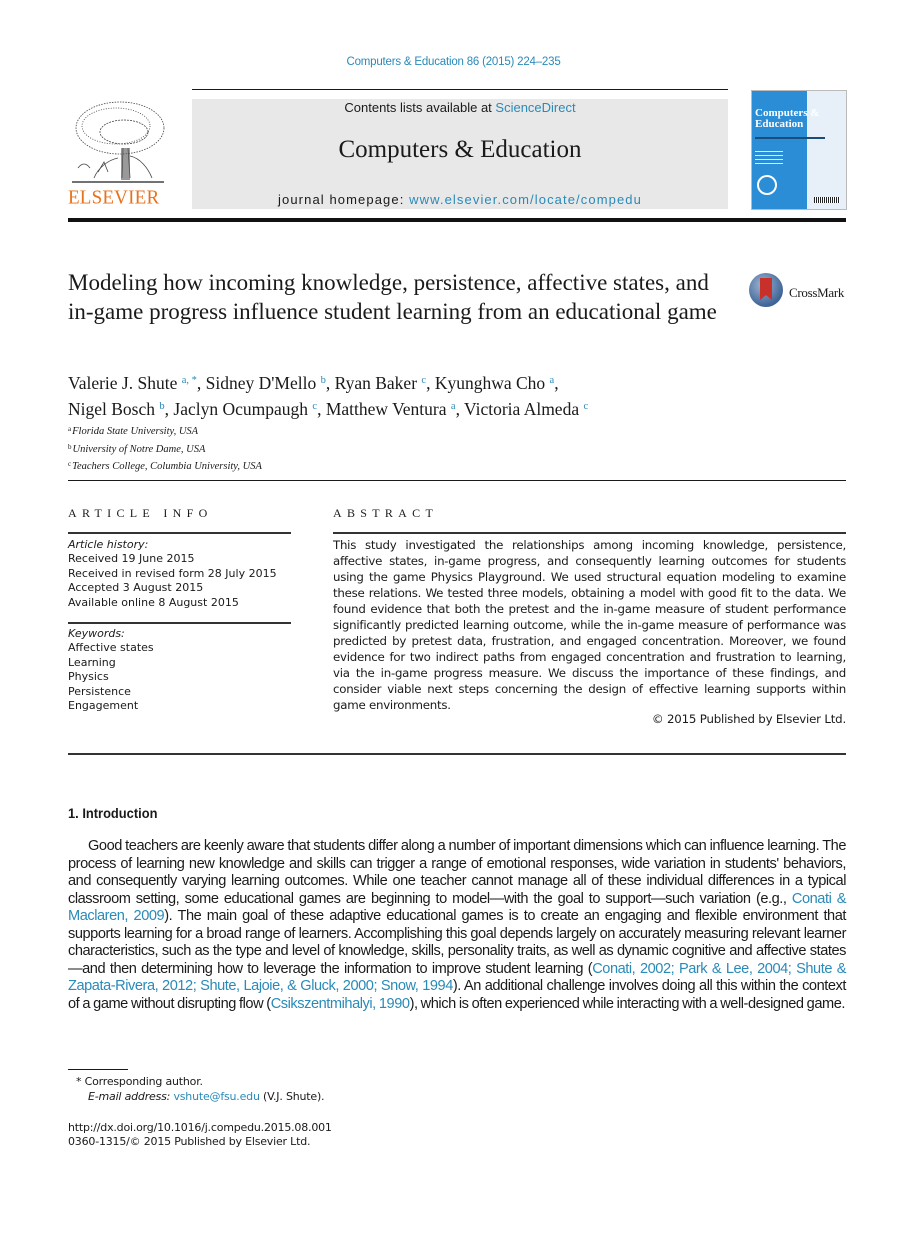  Describe the element at coordinates (266, 383) in the screenshot. I see `author: Sidney D'Mello b` at that location.